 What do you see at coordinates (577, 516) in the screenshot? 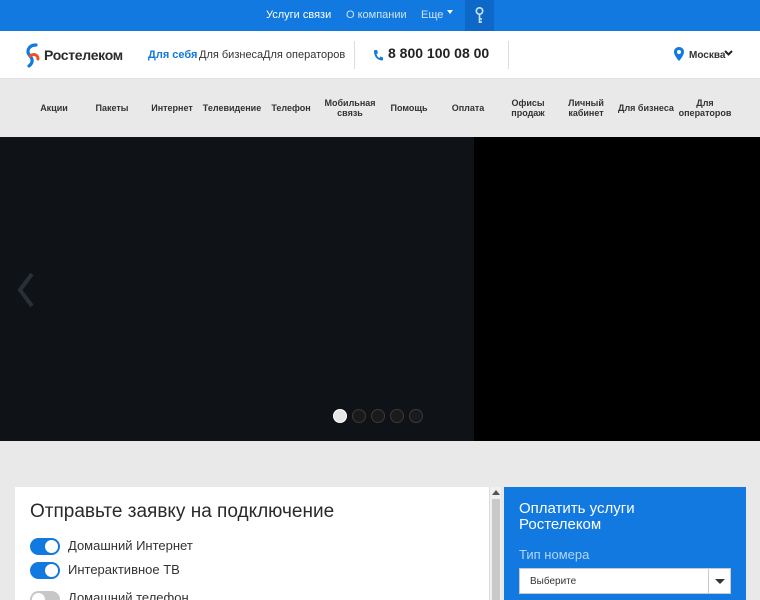
I see `payment-title: Оплатить услуги Ростелеком` at bounding box center [577, 516].